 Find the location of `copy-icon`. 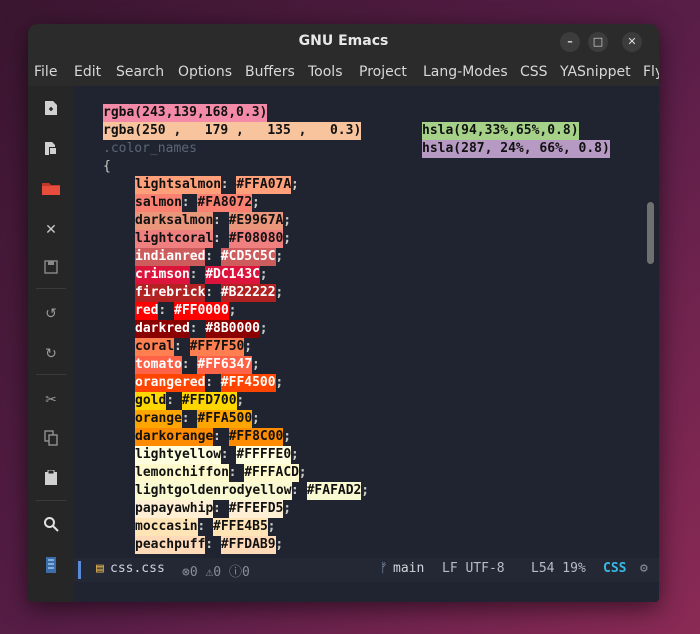

copy-icon is located at coordinates (51, 440).